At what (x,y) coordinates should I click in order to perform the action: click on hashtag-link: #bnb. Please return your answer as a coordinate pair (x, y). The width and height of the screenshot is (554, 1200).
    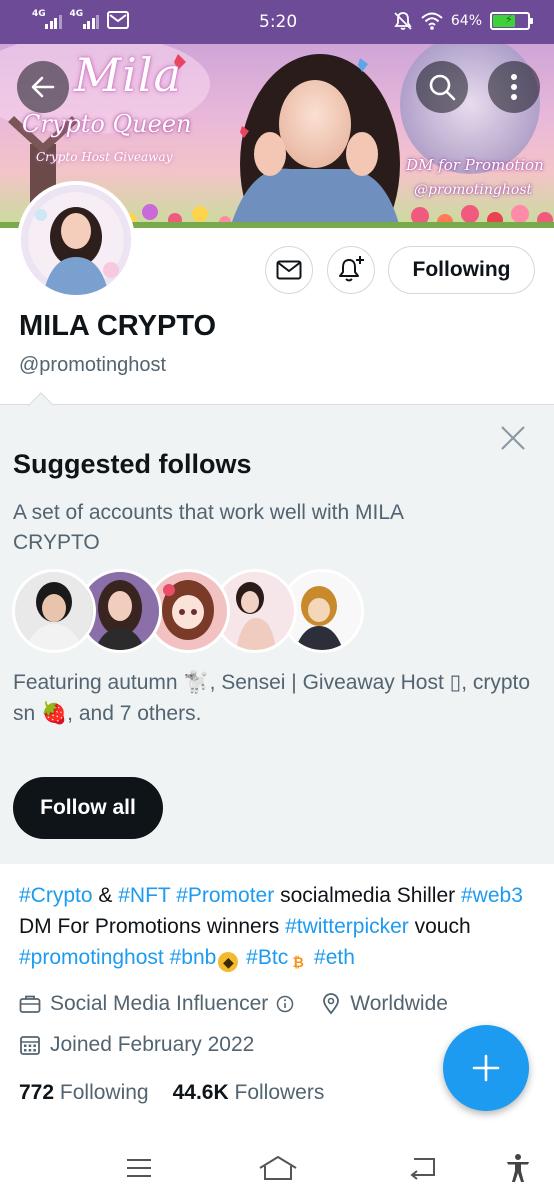
    Looking at the image, I should click on (193, 957).